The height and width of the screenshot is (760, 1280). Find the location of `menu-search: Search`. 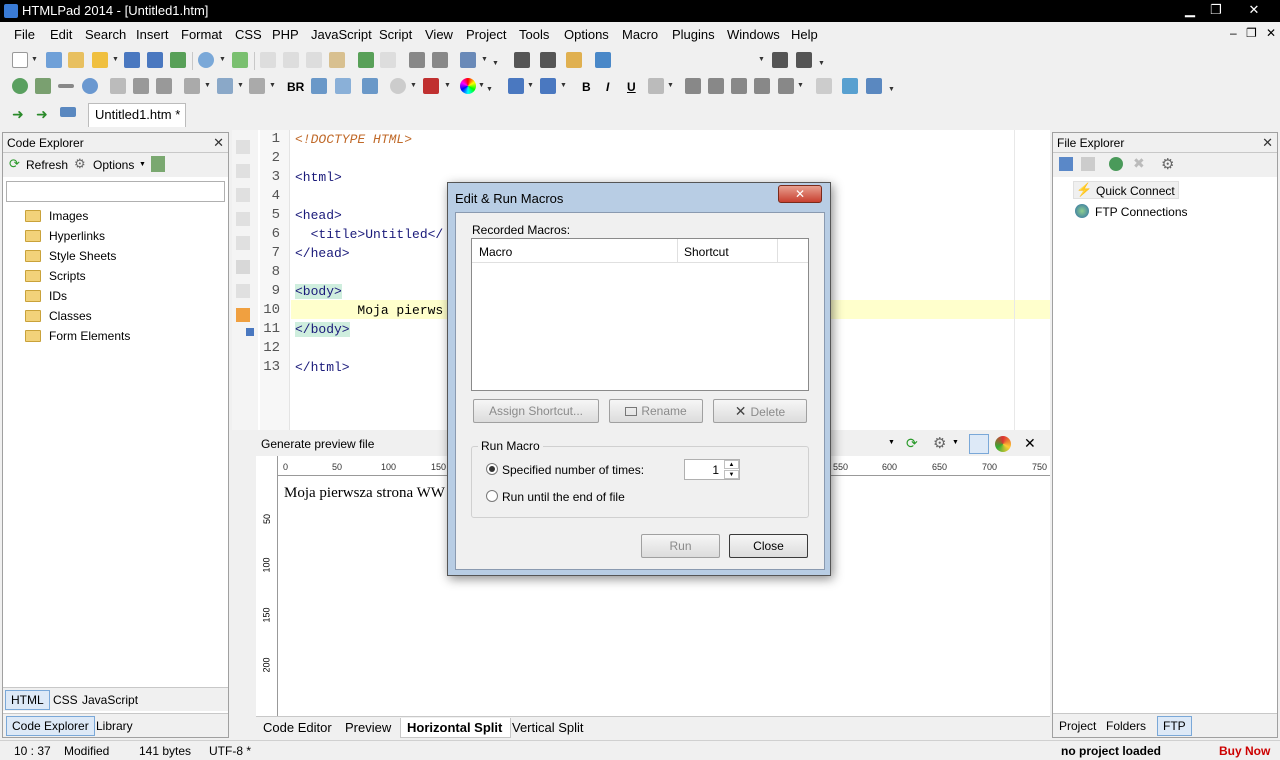

menu-search: Search is located at coordinates (105, 34).